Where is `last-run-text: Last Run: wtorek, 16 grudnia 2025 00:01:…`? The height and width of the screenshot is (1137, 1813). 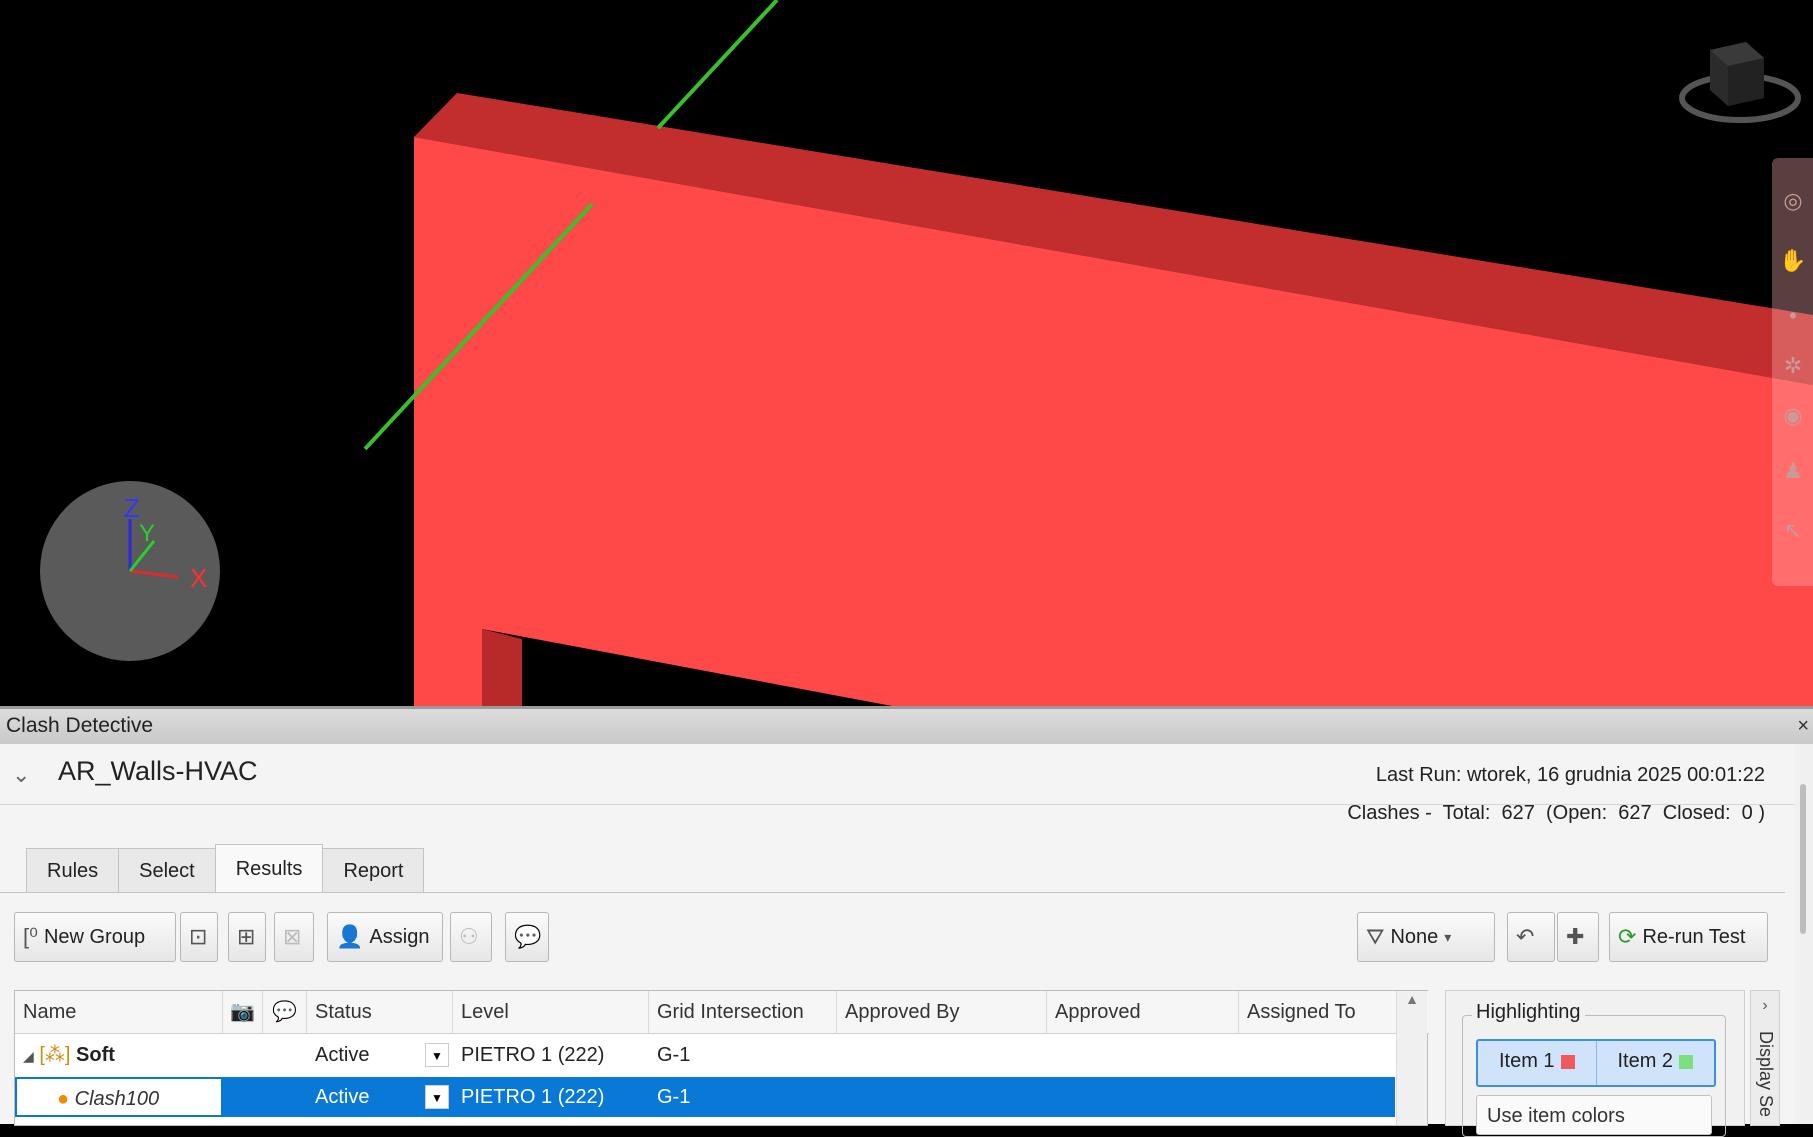 last-run-text: Last Run: wtorek, 16 grudnia 2025 00:01:… is located at coordinates (1570, 775).